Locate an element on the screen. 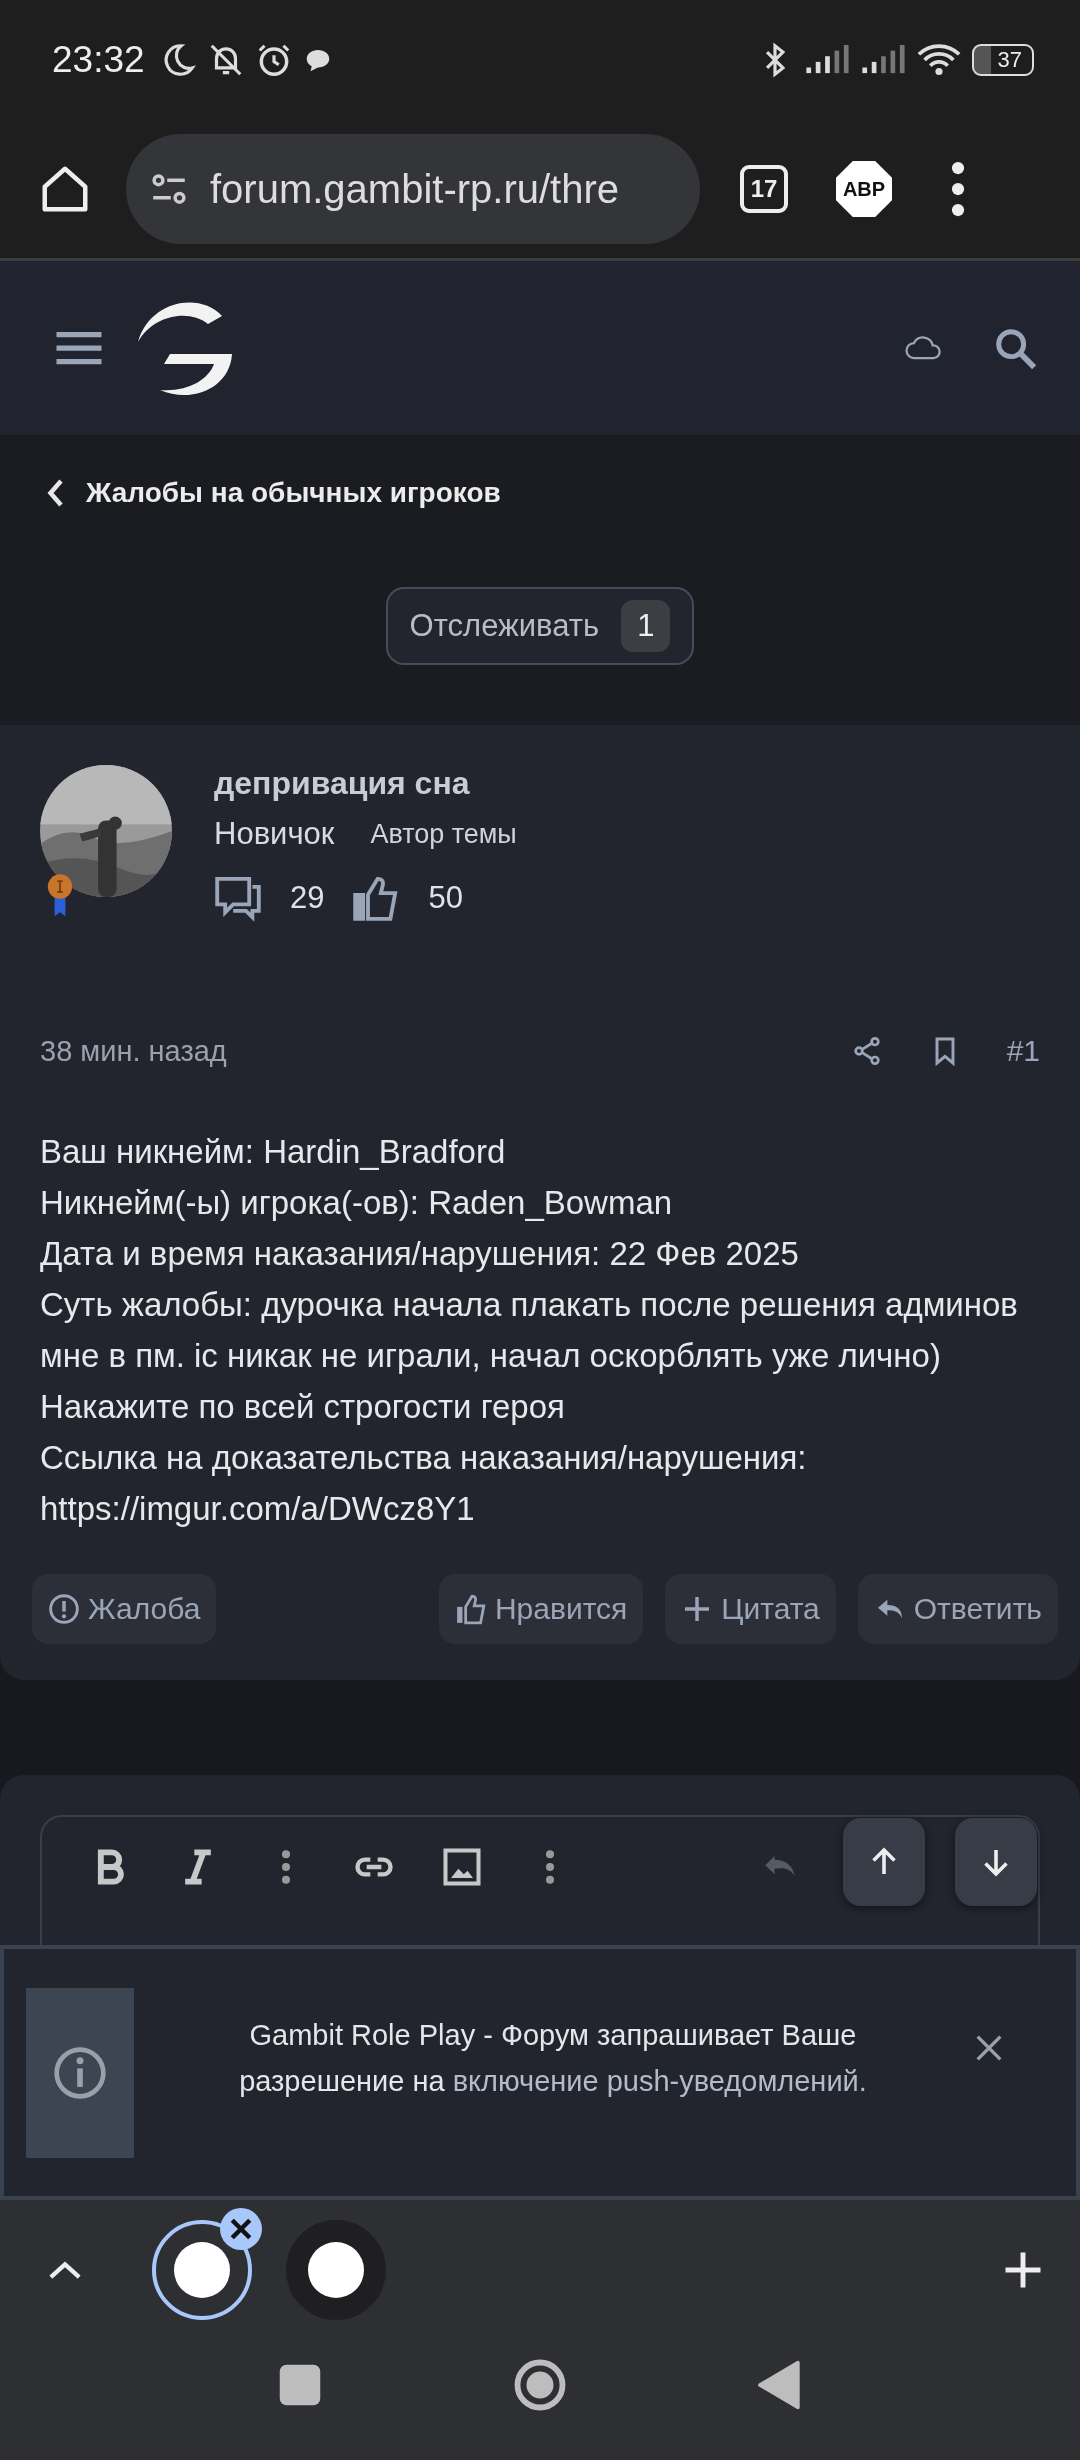  push-permission-message: Gambit Role Play - Форум запрашивает Ваше разрешение на включение push-уведомлений. is located at coordinates (553, 2058).